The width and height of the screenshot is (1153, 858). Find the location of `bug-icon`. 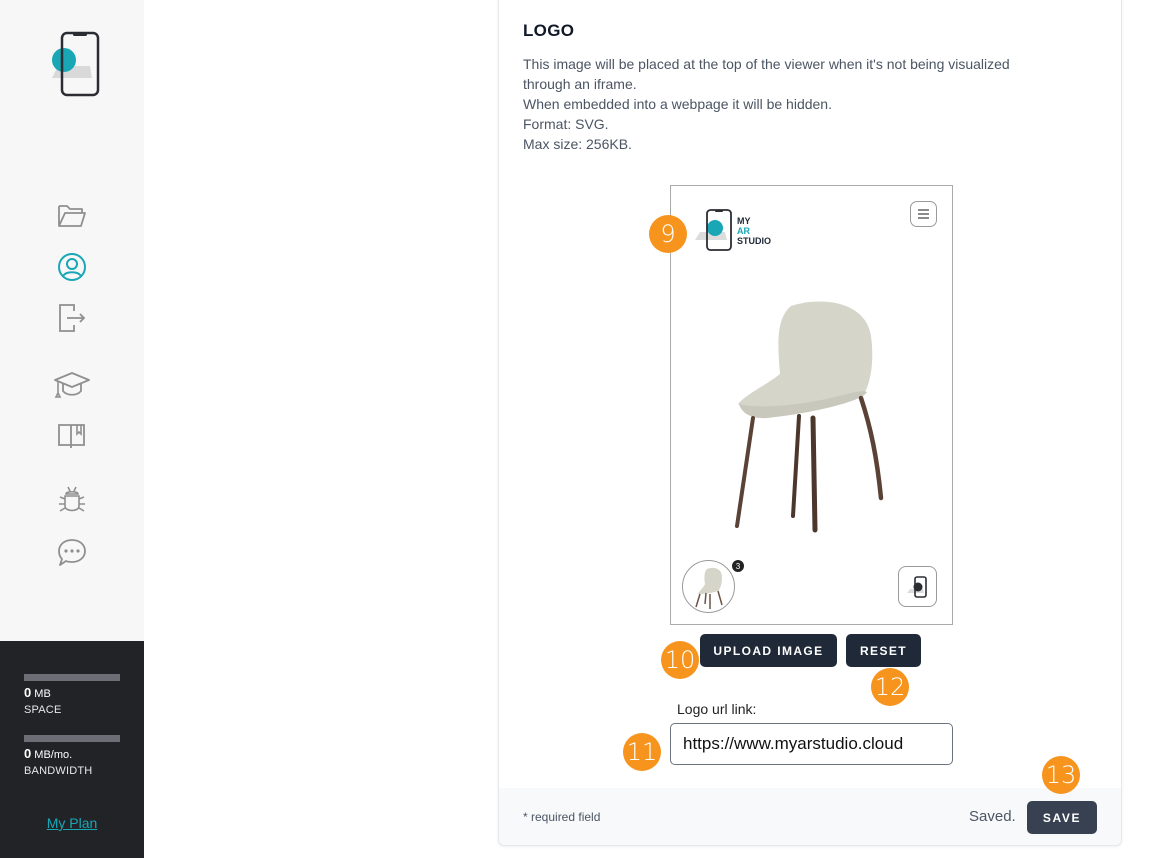

bug-icon is located at coordinates (72, 499).